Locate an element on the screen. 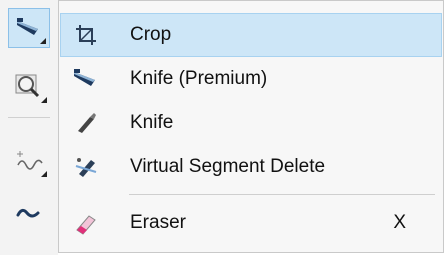 The height and width of the screenshot is (255, 446). shortcut-key: X is located at coordinates (399, 222).